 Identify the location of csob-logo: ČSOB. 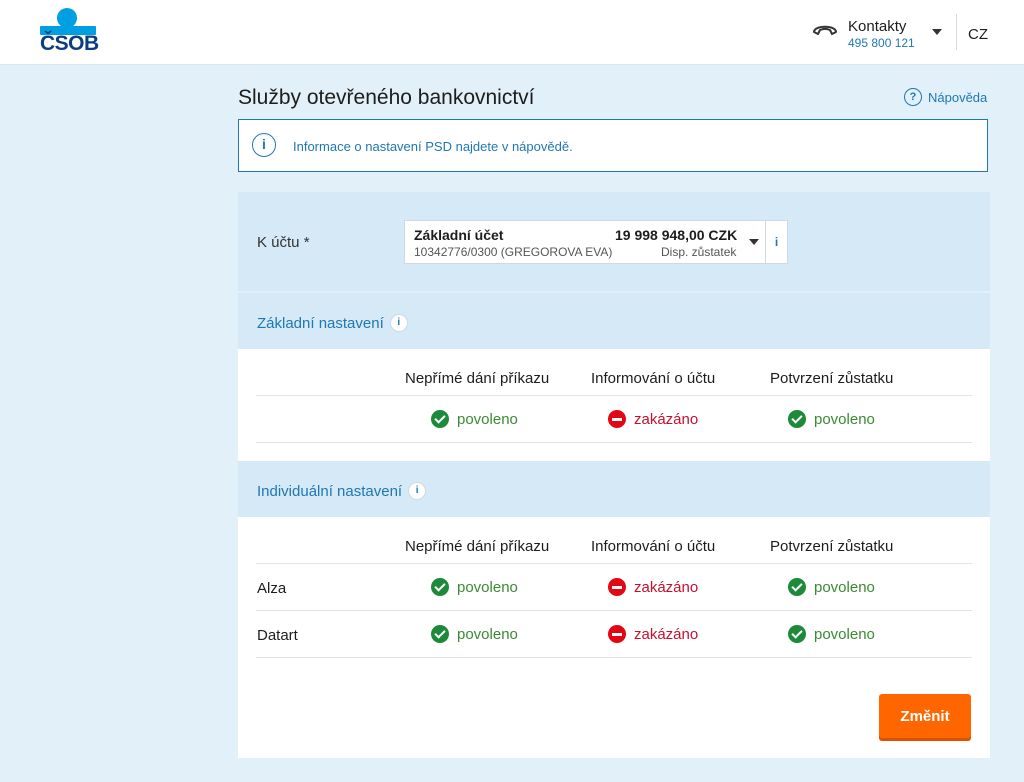
(70, 31).